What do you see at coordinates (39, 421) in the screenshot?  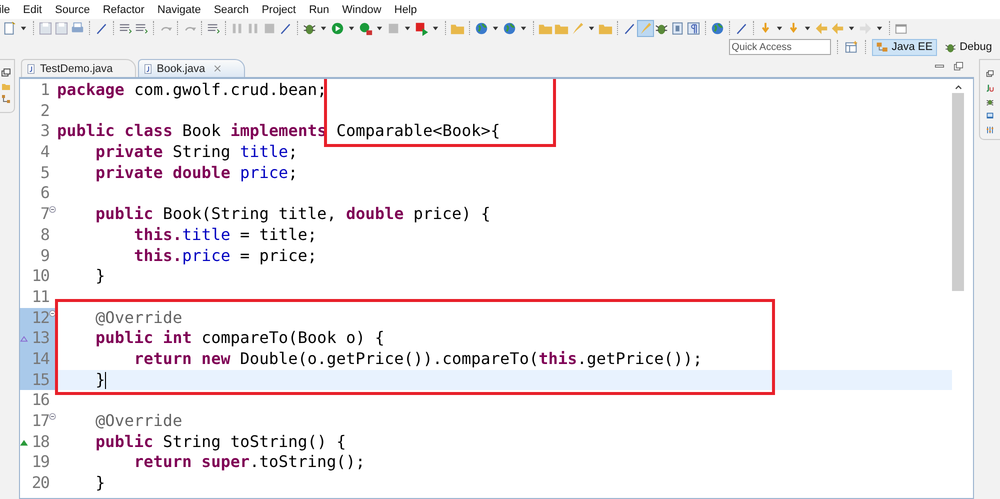 I see `line-number: 17` at bounding box center [39, 421].